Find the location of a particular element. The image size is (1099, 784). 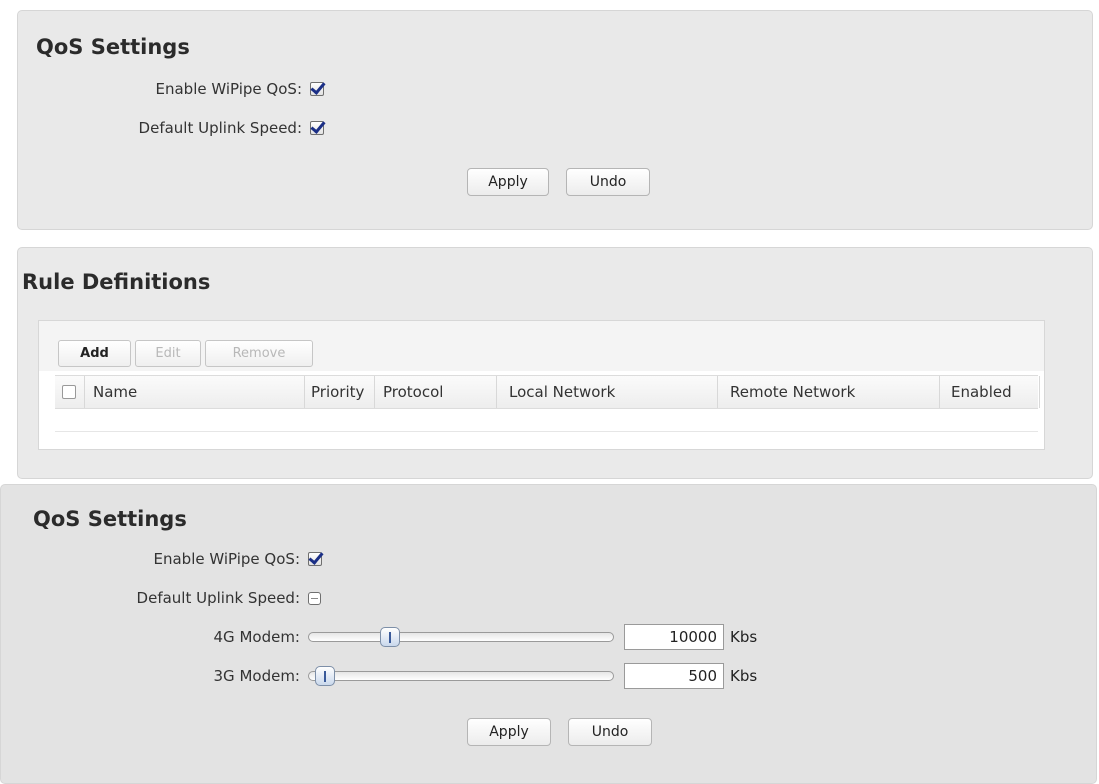

modem-3g-slider-thumb is located at coordinates (324, 676).